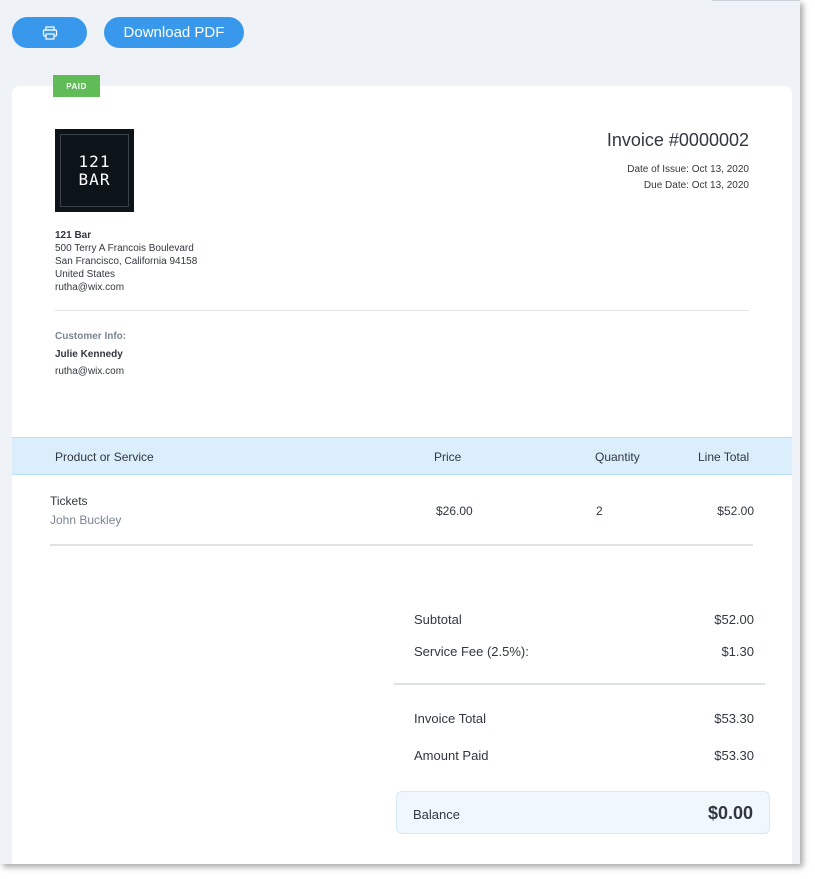 This screenshot has height=879, width=815. I want to click on date-of-issue: Date of Issue: Oct 13, 2020, so click(688, 169).